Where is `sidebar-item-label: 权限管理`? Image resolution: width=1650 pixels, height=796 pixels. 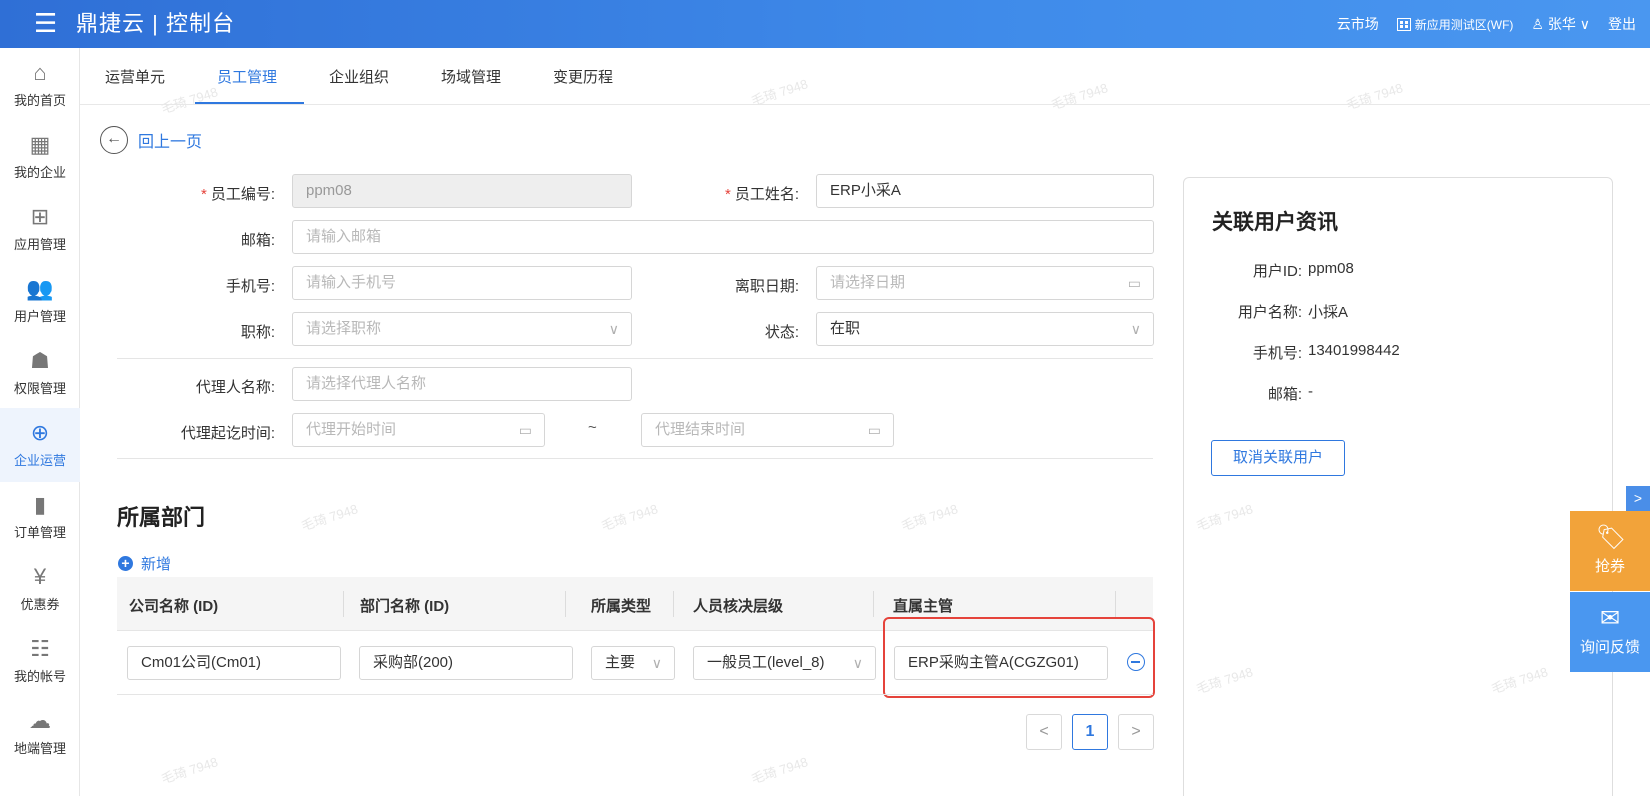
sidebar-item-label: 权限管理 is located at coordinates (39, 388).